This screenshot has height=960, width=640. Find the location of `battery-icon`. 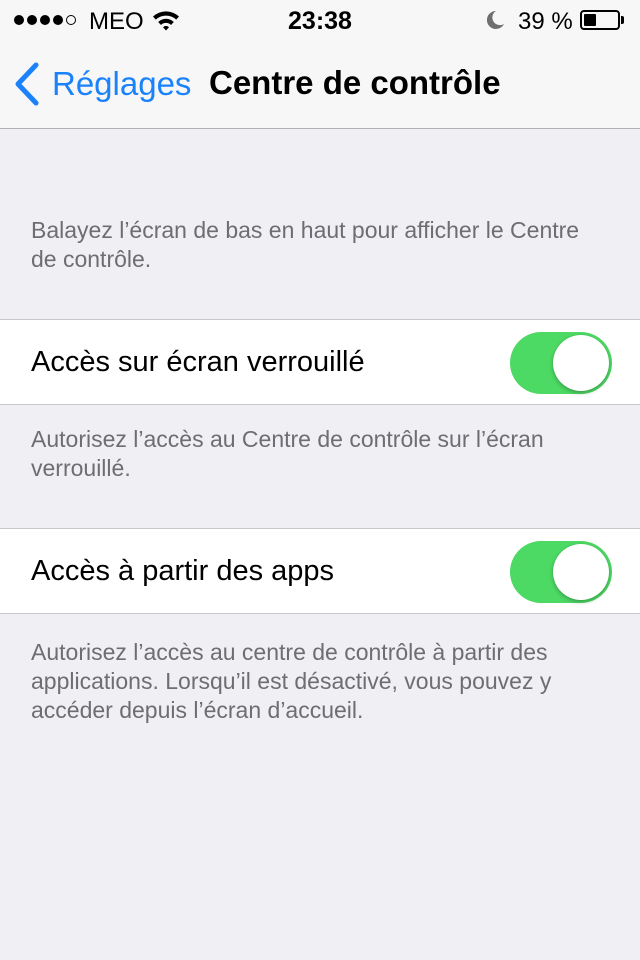

battery-icon is located at coordinates (600, 20).